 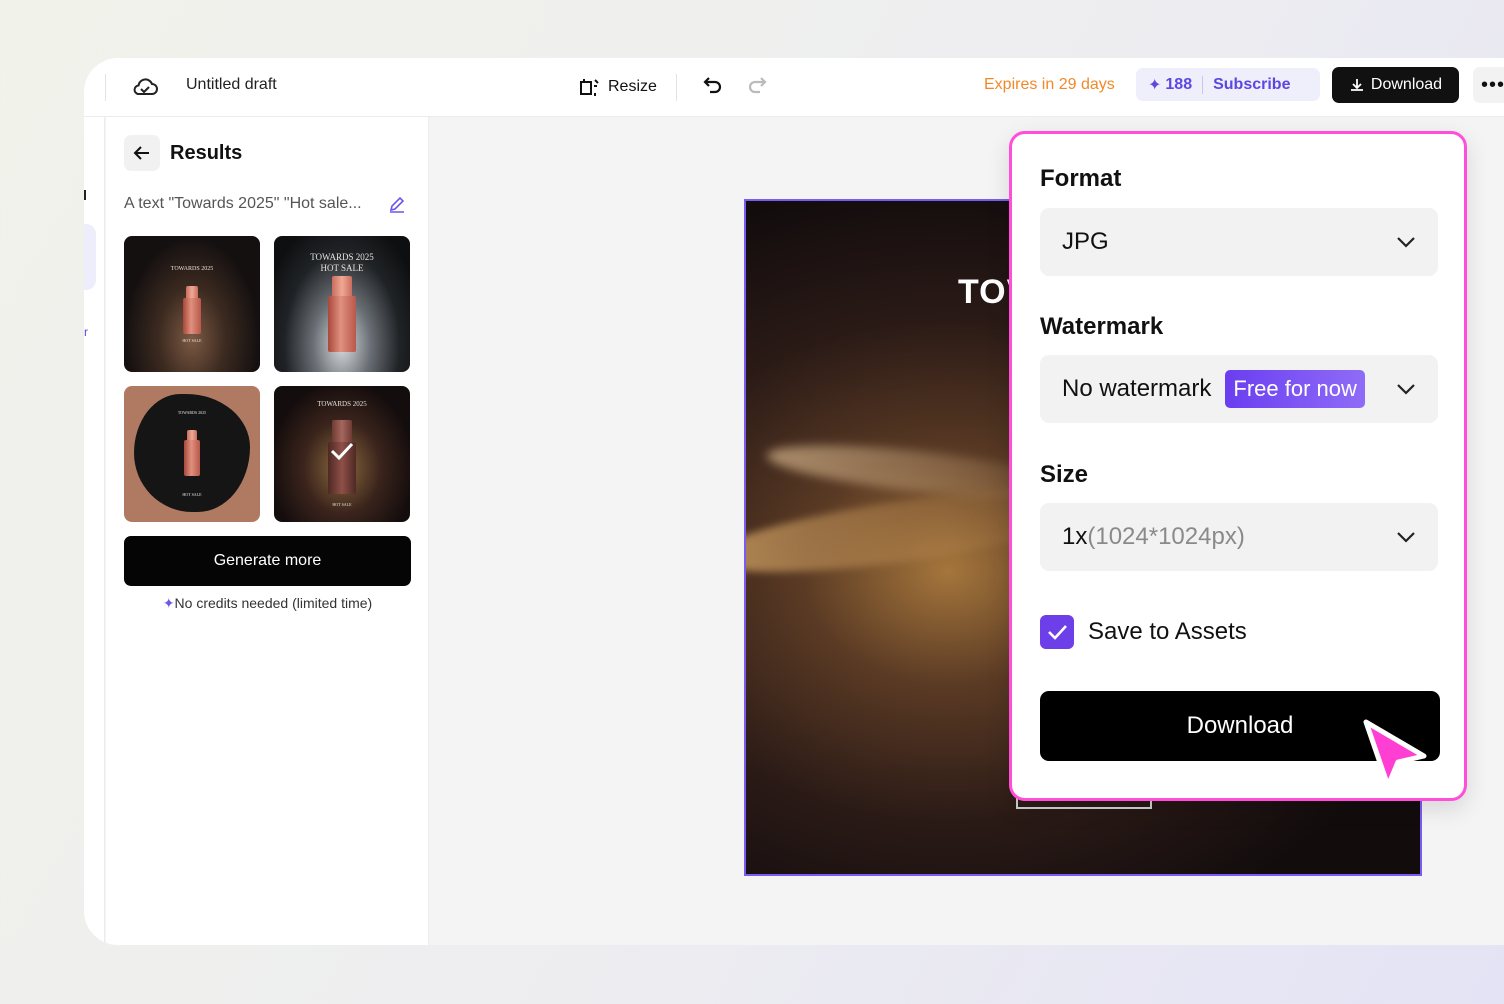 What do you see at coordinates (1064, 474) in the screenshot?
I see `size-label: Size` at bounding box center [1064, 474].